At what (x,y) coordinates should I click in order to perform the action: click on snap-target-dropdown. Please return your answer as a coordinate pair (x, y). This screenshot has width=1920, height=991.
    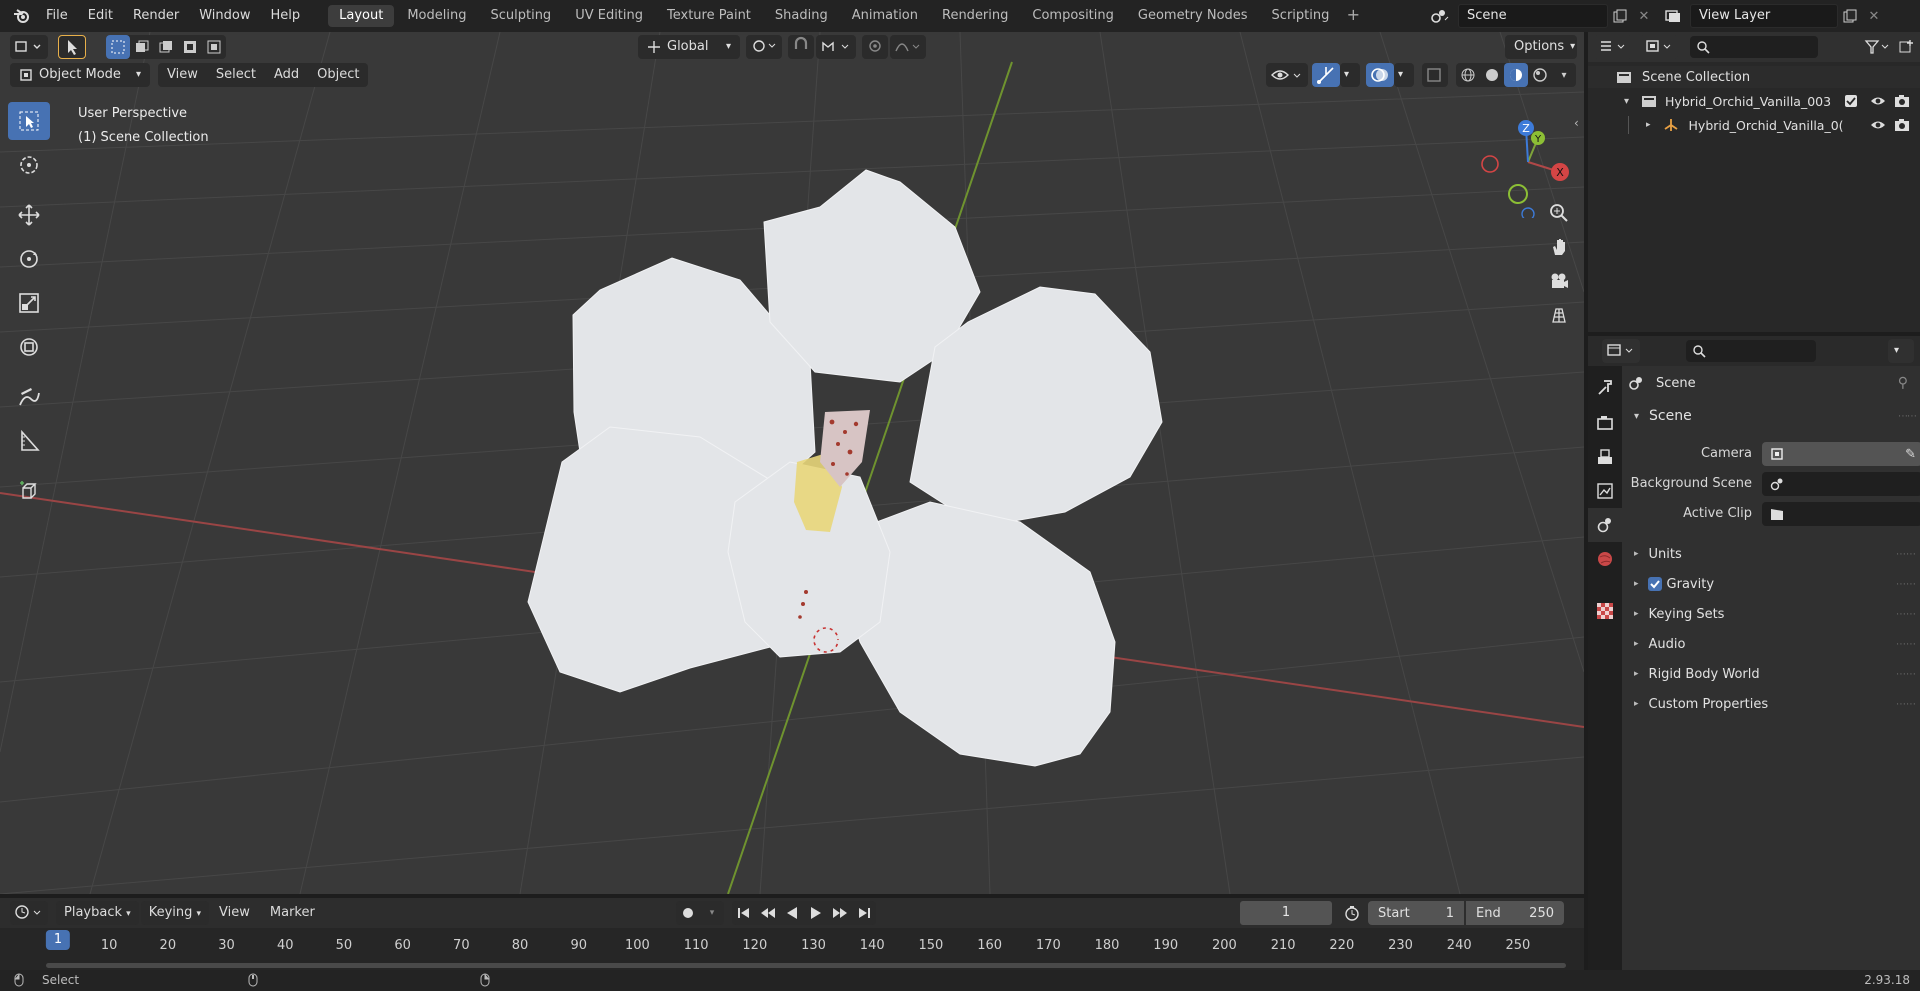
    Looking at the image, I should click on (836, 47).